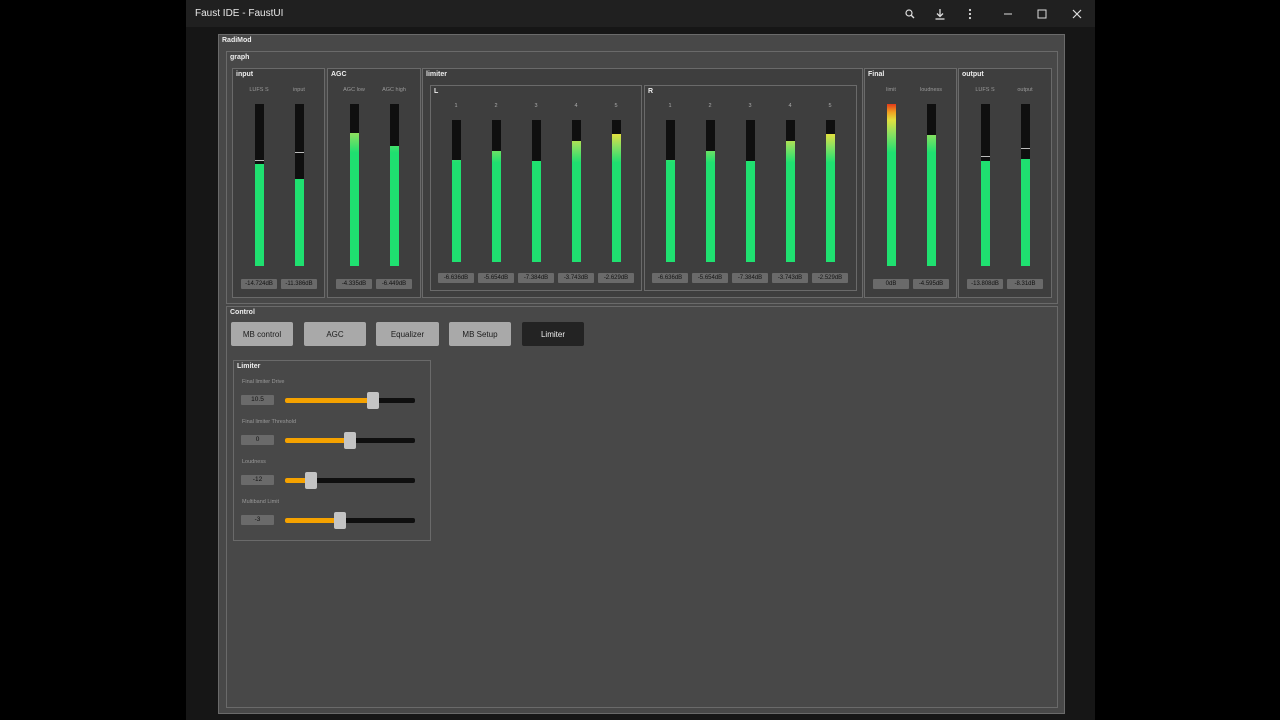  What do you see at coordinates (651, 91) in the screenshot?
I see `limiter-right-label: R` at bounding box center [651, 91].